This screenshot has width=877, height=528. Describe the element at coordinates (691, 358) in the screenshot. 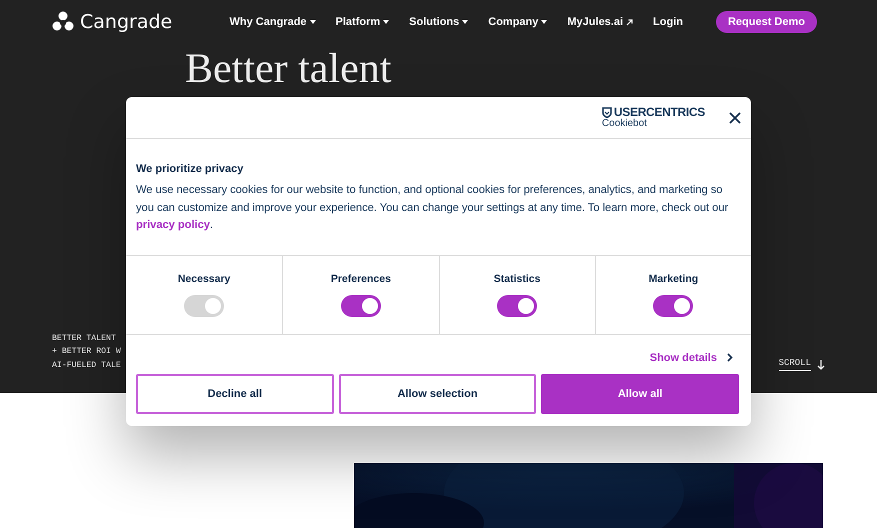

I see `show-details-link: Show details` at that location.